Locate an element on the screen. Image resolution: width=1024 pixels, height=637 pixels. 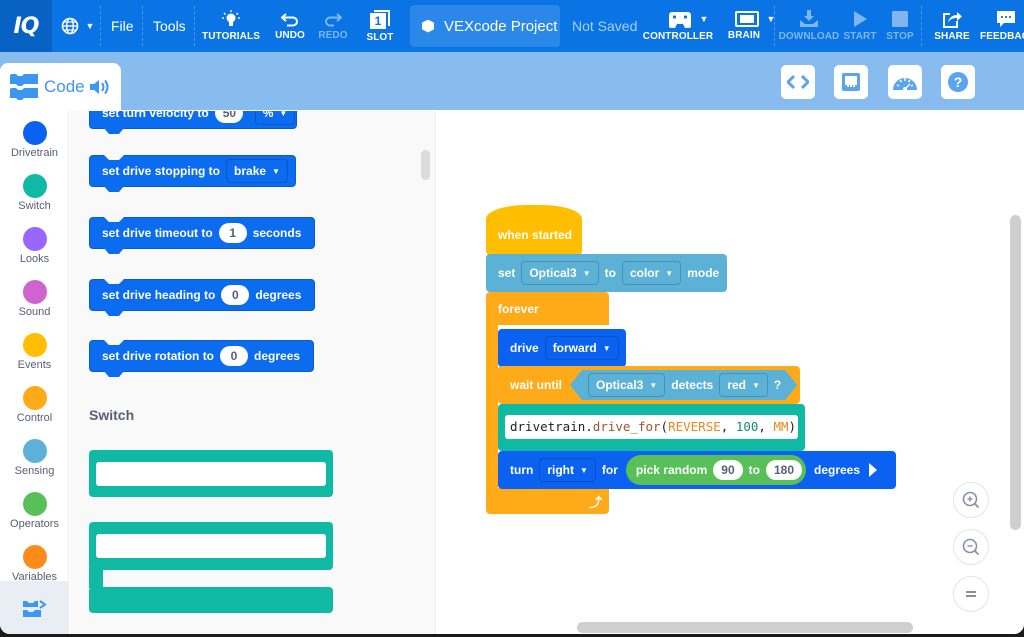
python-code-field: drivetrain.drive_for(REVERSE, 100, MM) is located at coordinates (651, 427).